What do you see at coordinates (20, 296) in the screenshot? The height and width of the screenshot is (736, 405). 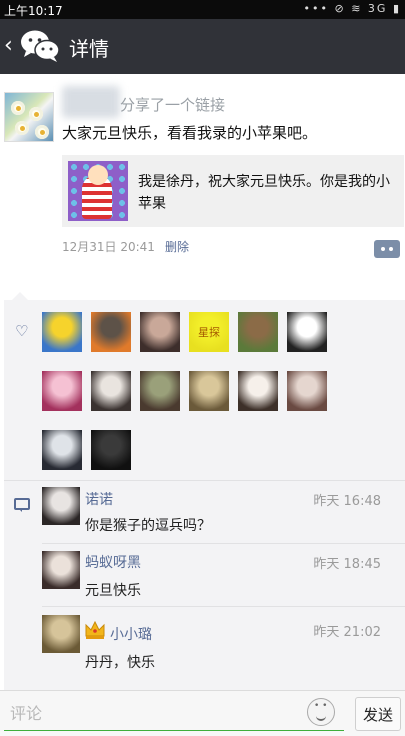 I see `panel-arrow` at bounding box center [20, 296].